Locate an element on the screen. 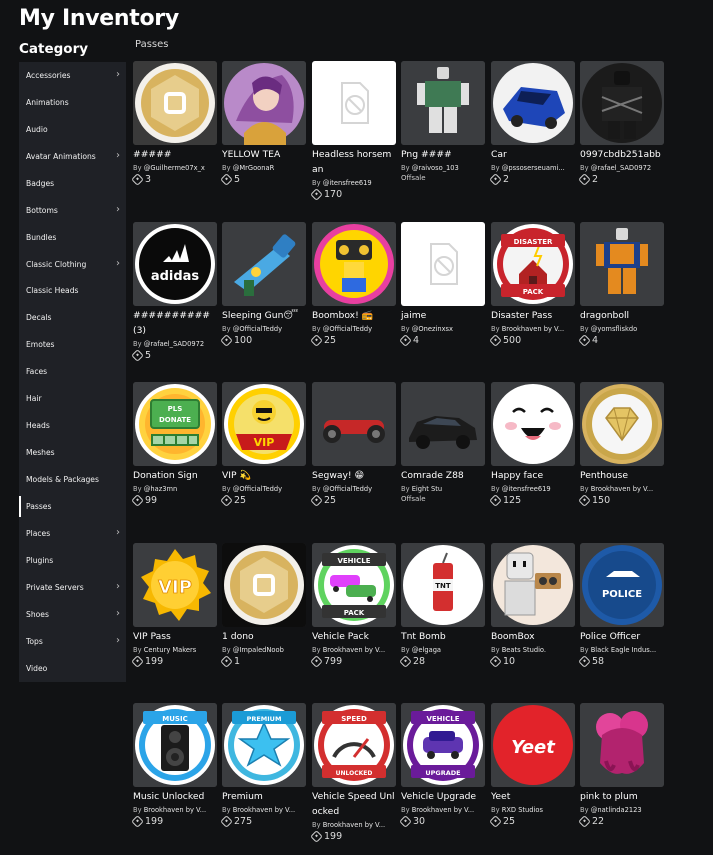 The height and width of the screenshot is (855, 713). item-name: Vehicle Upgrade is located at coordinates (443, 796).